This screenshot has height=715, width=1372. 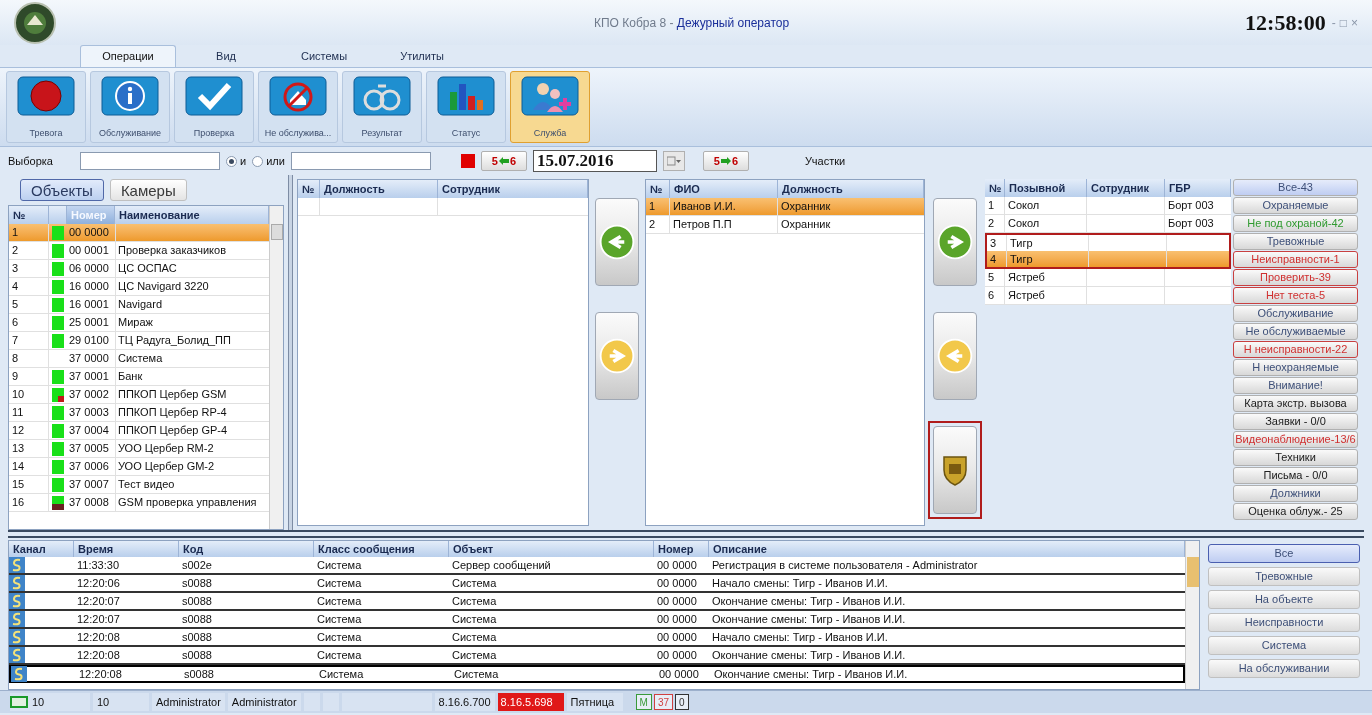 What do you see at coordinates (192, 215) in the screenshot?
I see `column-header: Наименование` at bounding box center [192, 215].